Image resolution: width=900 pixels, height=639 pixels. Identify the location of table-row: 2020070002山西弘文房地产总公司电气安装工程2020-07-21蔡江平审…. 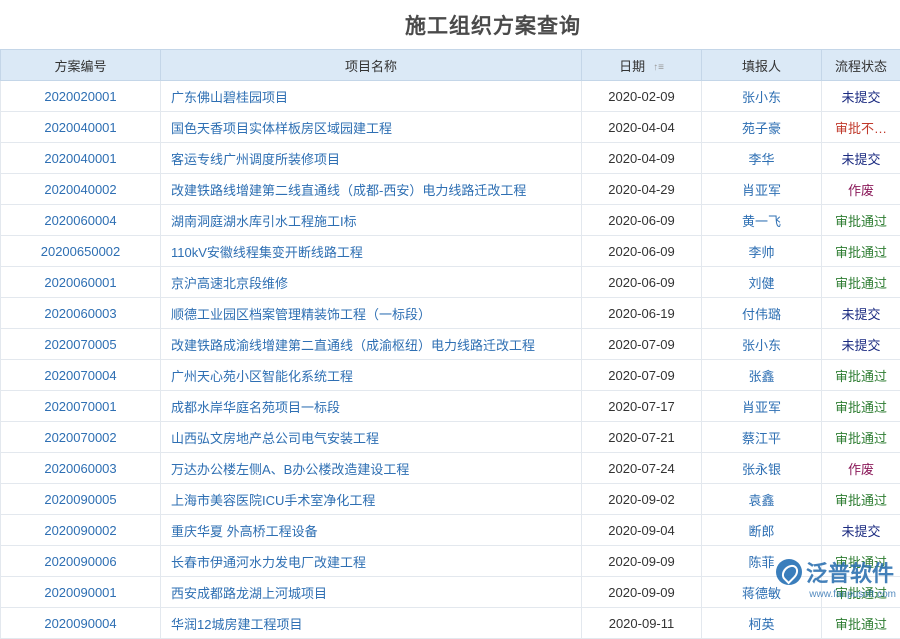
(450, 437).